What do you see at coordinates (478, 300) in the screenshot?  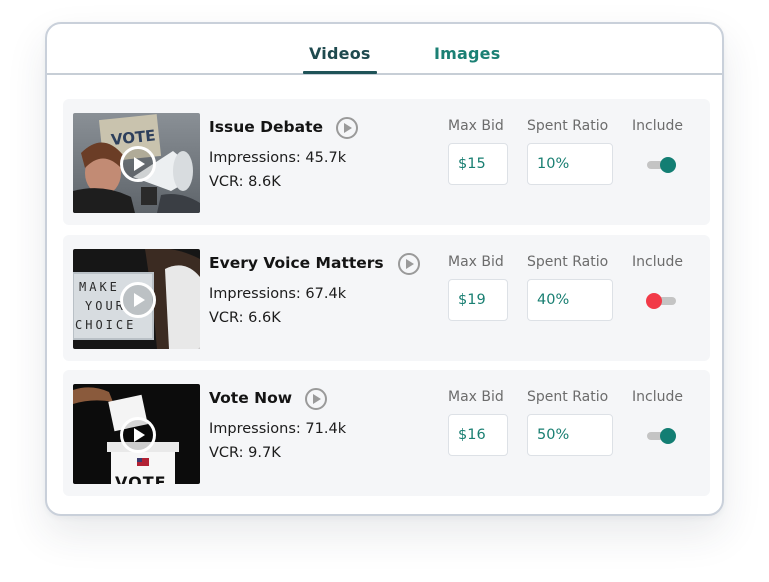 I see `max-bid-input: $19` at bounding box center [478, 300].